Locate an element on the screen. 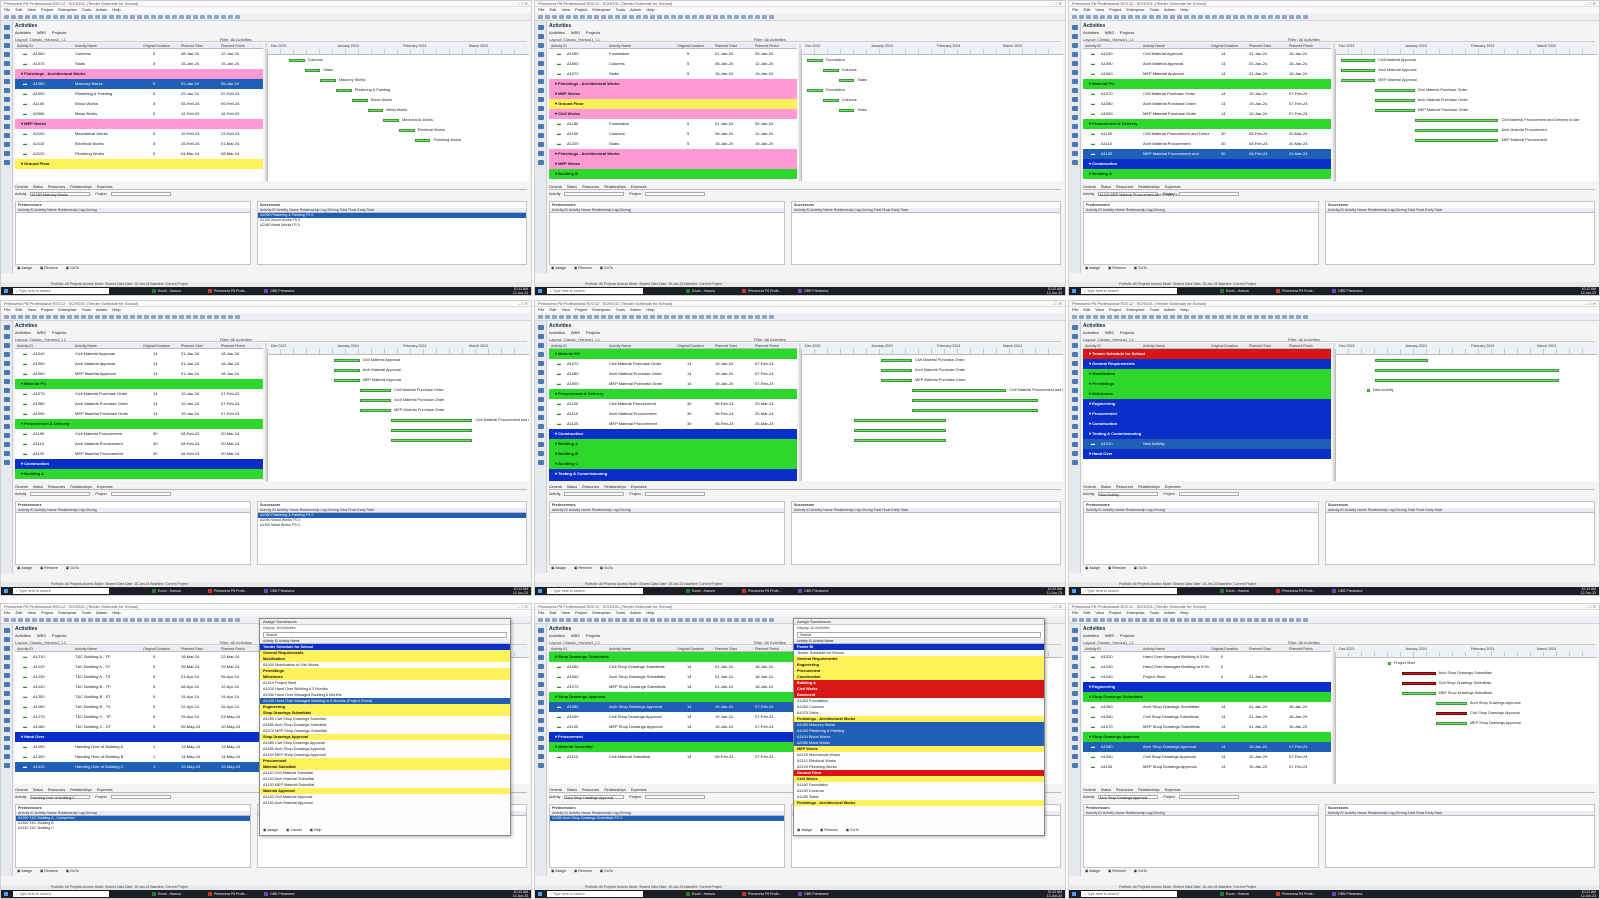  remove-button: ▣ Remove is located at coordinates (49, 268).